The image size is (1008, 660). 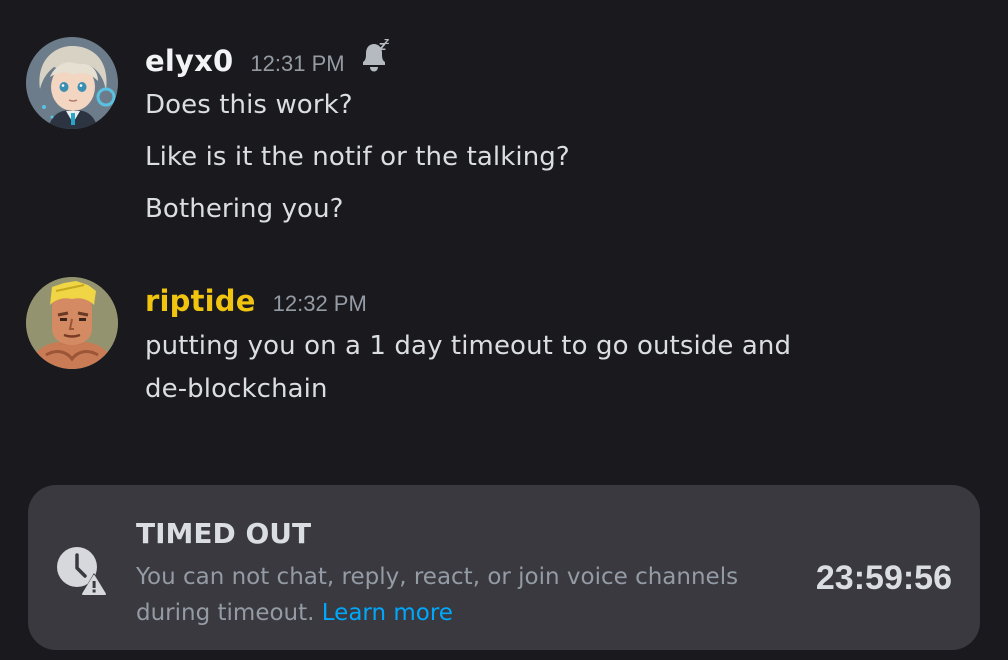 I want to click on timeout-title: TIMED OUT, so click(x=224, y=533).